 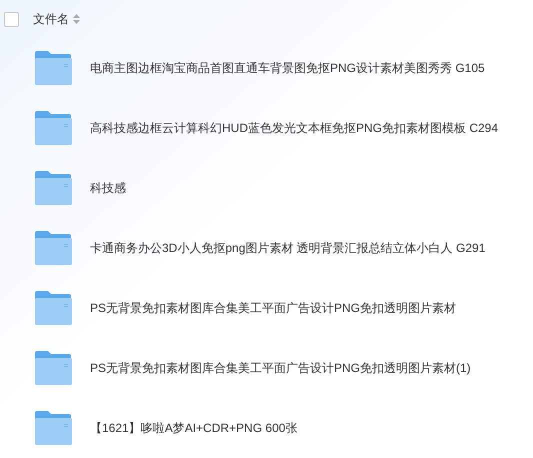 What do you see at coordinates (294, 128) in the screenshot?
I see `folder-name: 高科技感边框云计算科幻HUD蓝色发光文本框免抠PNG免扣素材图模板 C294` at bounding box center [294, 128].